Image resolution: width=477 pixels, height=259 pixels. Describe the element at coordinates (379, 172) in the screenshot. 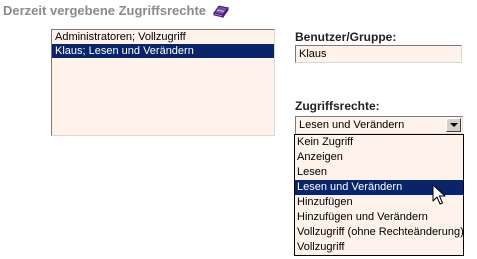

I see `dropdown-option: Lesen` at that location.